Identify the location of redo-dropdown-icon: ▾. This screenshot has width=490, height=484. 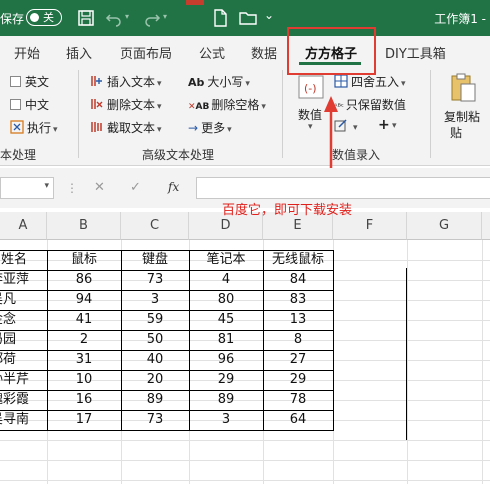
(165, 16).